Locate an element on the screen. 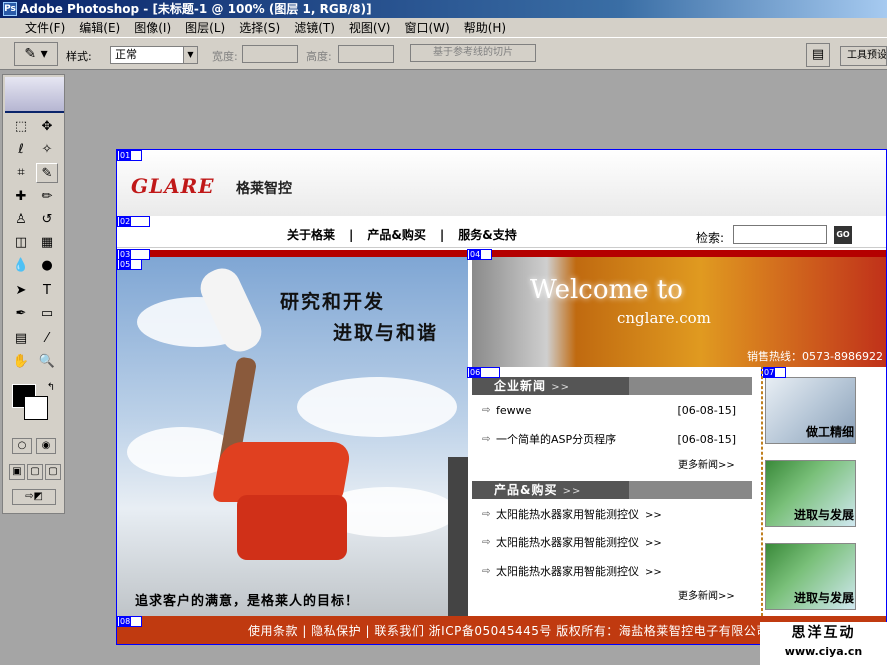 This screenshot has width=887, height=665. red-chair is located at coordinates (282, 472).